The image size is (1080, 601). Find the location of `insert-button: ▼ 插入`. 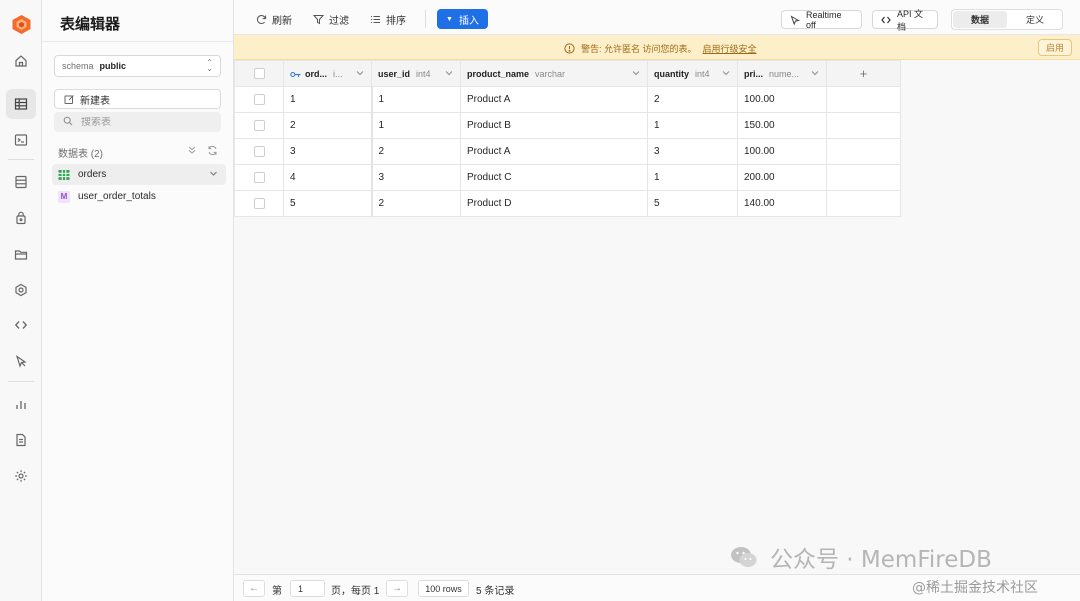

insert-button: ▼ 插入 is located at coordinates (462, 19).